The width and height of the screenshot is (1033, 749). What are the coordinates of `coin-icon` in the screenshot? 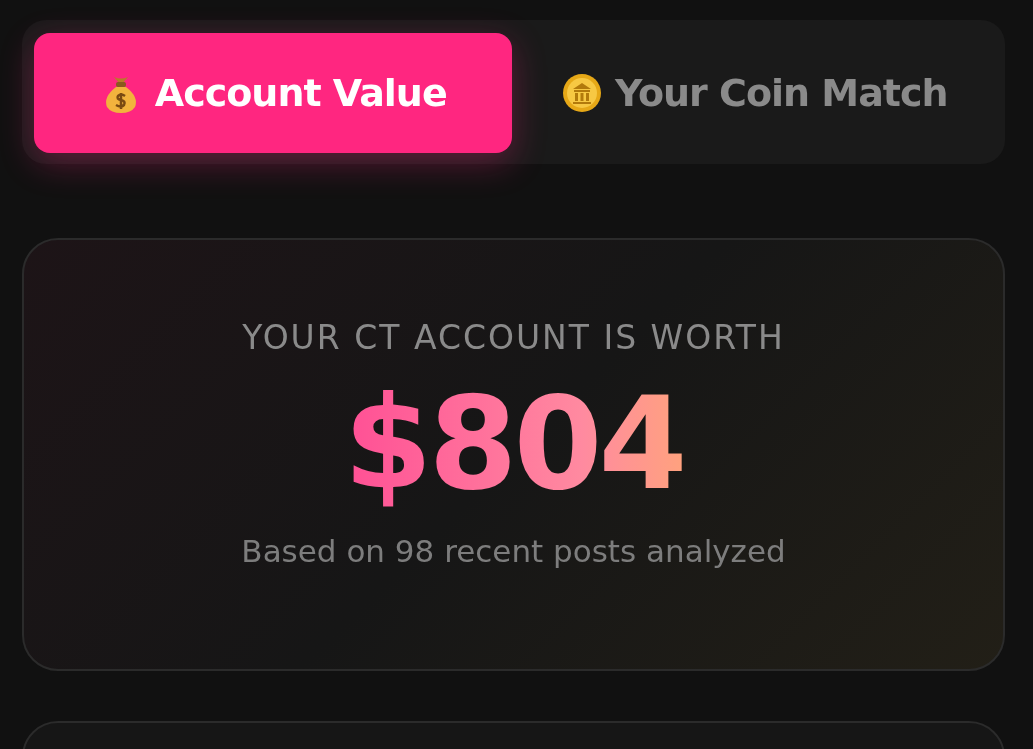 It's located at (581, 93).